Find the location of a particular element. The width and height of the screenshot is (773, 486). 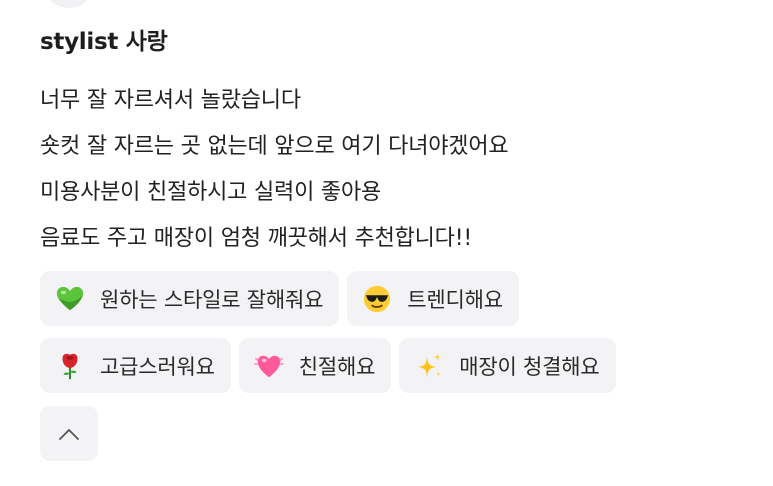

review-line: 미용사분이 친절하시고 실력이 좋아용 is located at coordinates (211, 192).